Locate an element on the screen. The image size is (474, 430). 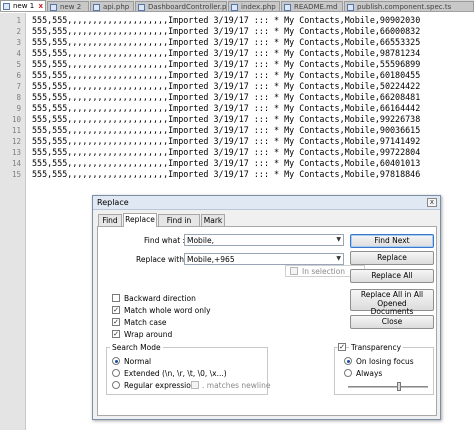
normal-radio is located at coordinates (116, 361).